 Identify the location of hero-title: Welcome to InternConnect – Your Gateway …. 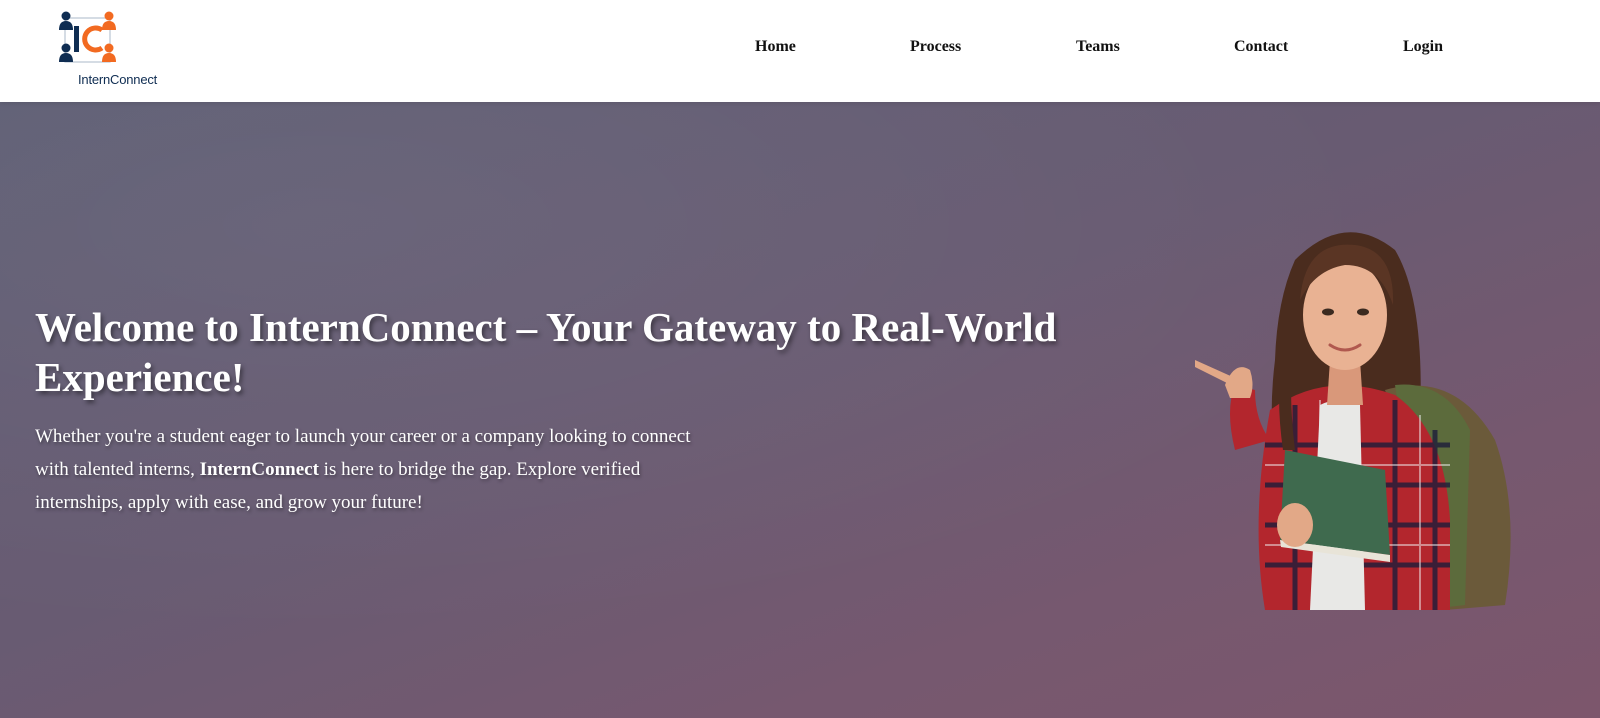
(546, 352).